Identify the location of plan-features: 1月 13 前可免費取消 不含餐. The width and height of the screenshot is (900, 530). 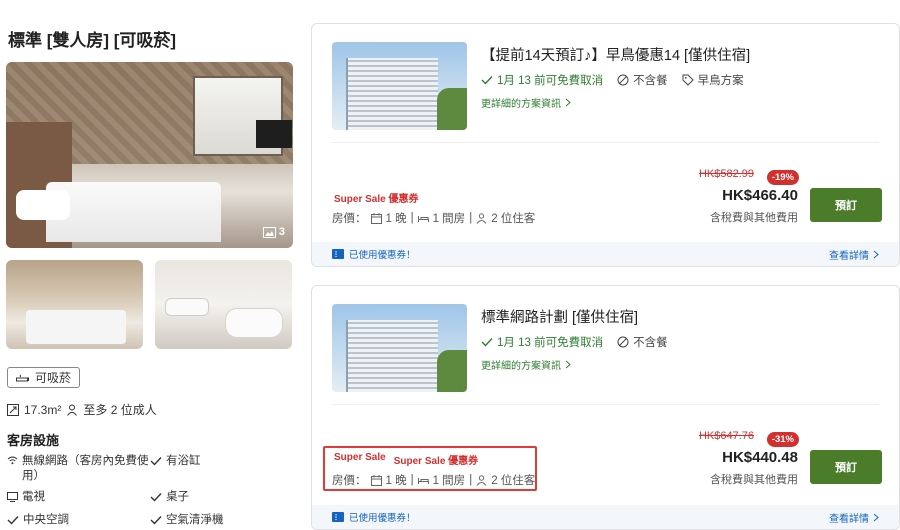
(574, 342).